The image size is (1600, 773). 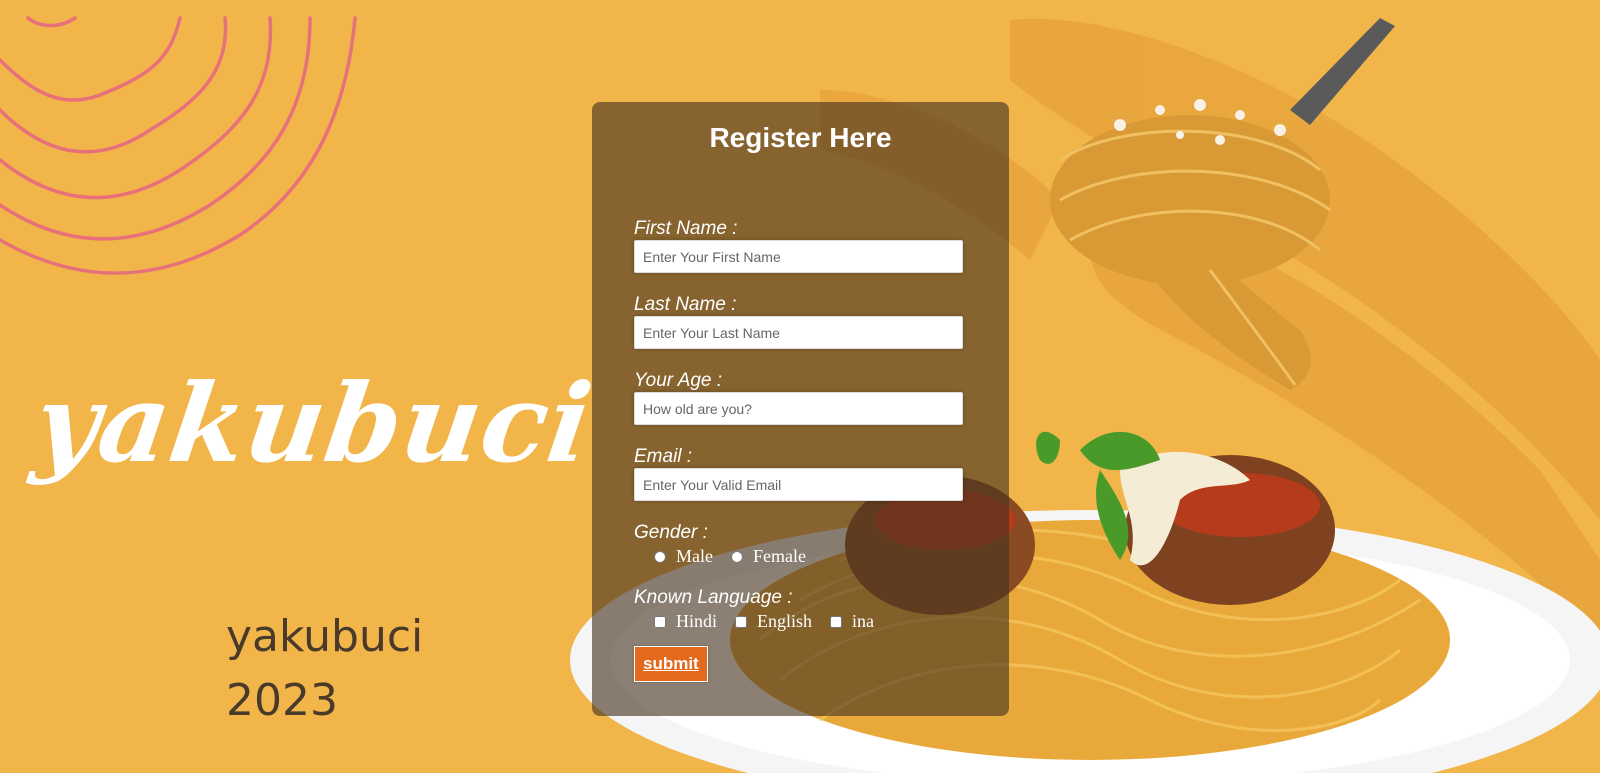 What do you see at coordinates (798, 484) in the screenshot?
I see `email-input` at bounding box center [798, 484].